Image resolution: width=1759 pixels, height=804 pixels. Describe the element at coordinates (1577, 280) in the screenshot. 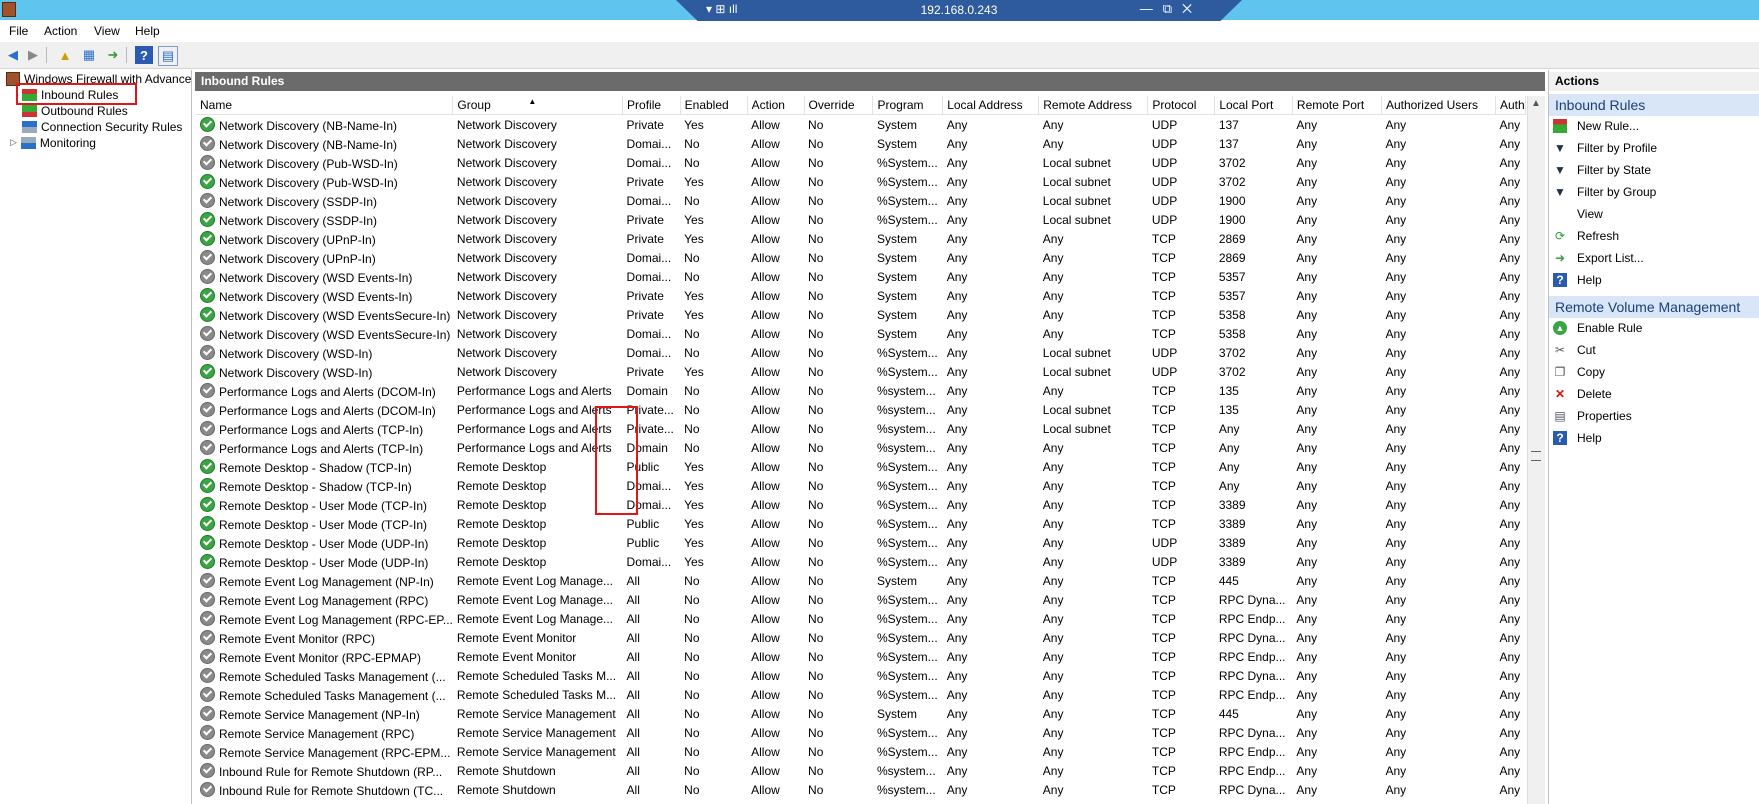

I see `action-help: ? Help` at that location.